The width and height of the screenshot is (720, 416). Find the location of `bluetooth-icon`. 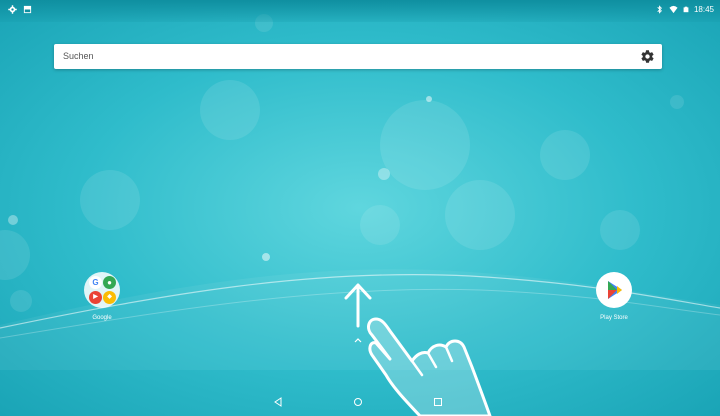

bluetooth-icon is located at coordinates (659, 9).